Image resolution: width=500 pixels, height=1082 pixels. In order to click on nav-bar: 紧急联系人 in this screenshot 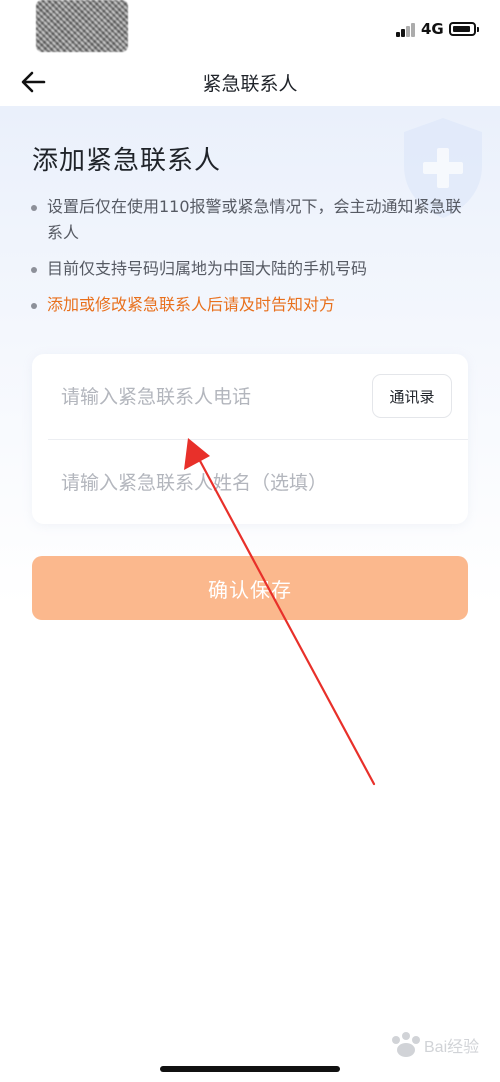, I will do `click(250, 82)`.